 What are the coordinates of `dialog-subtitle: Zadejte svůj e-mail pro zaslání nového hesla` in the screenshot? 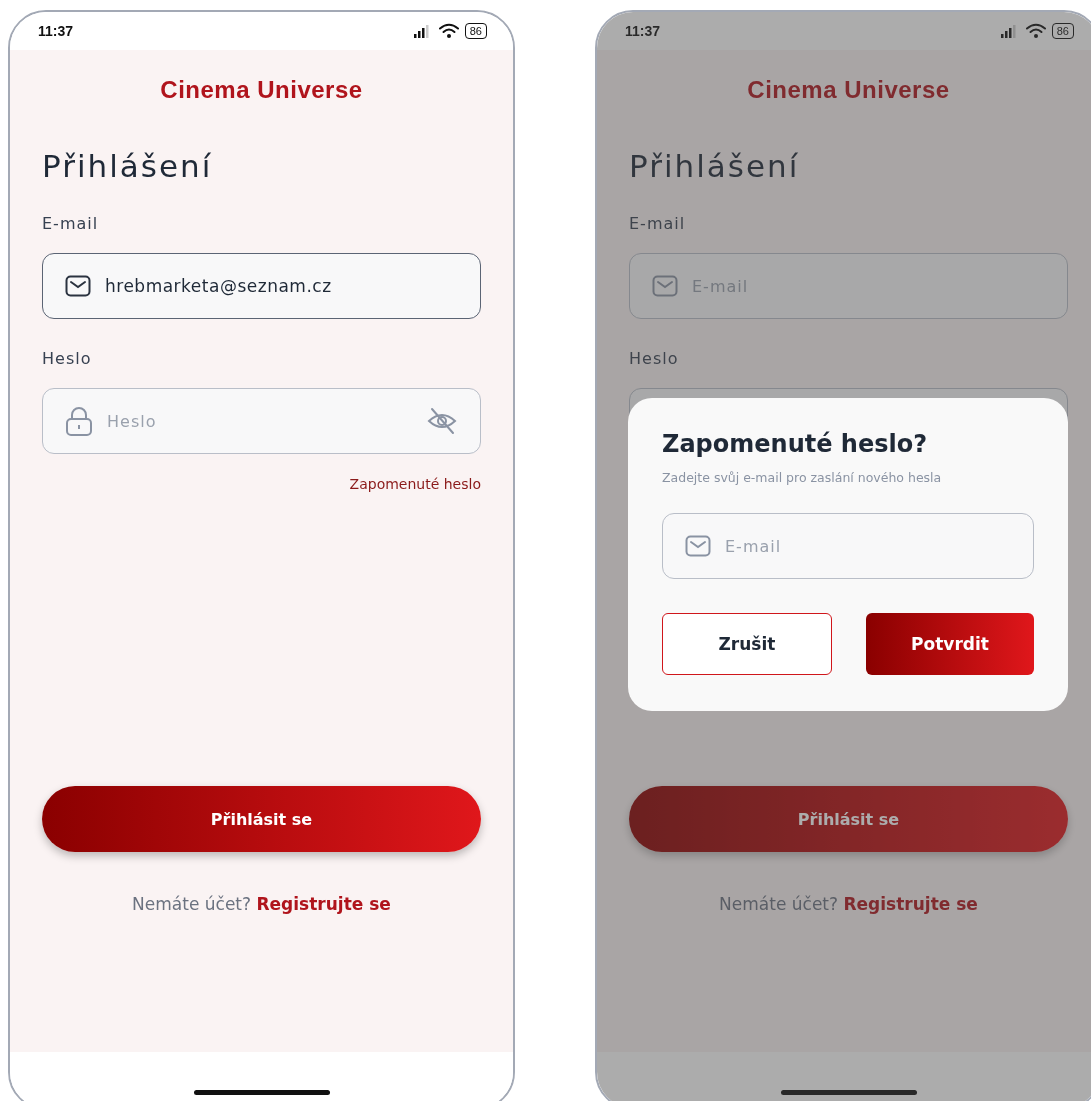 It's located at (802, 477).